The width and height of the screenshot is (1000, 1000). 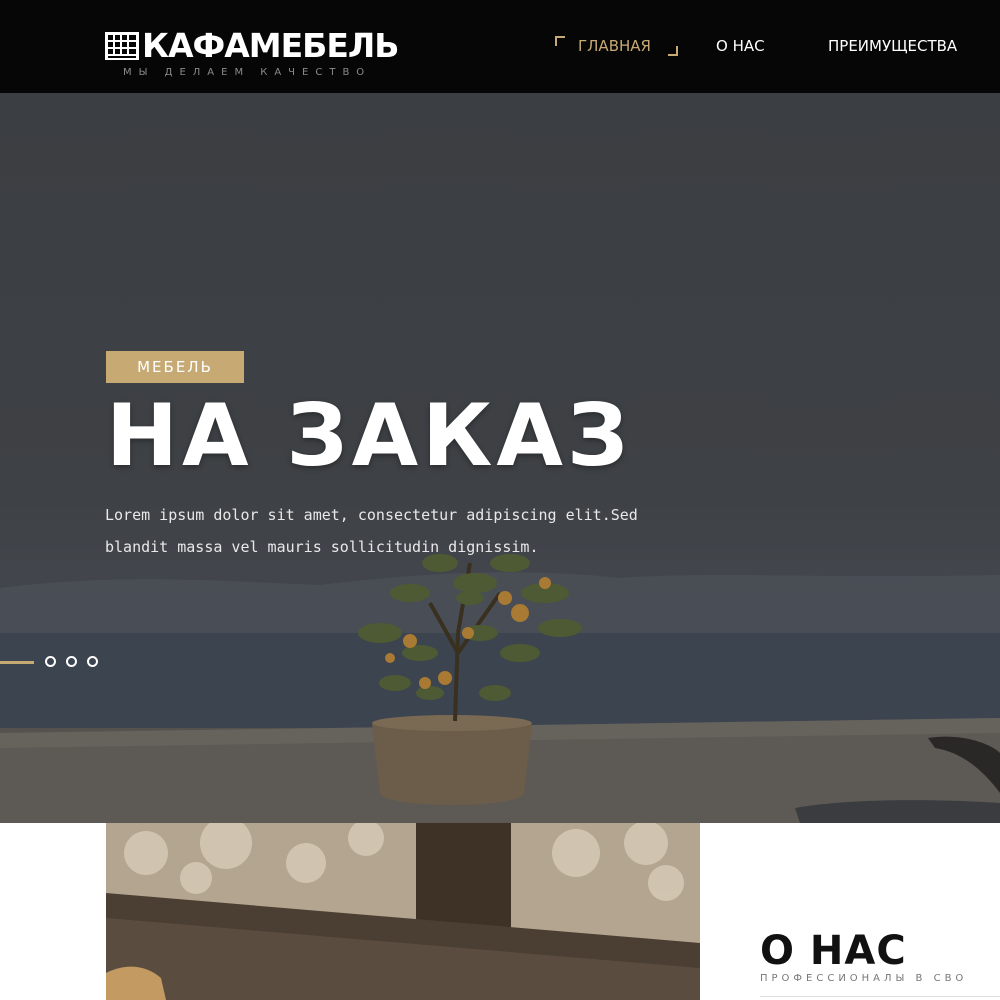 What do you see at coordinates (740, 46) in the screenshot?
I see `nav-item-about: О НАС` at bounding box center [740, 46].